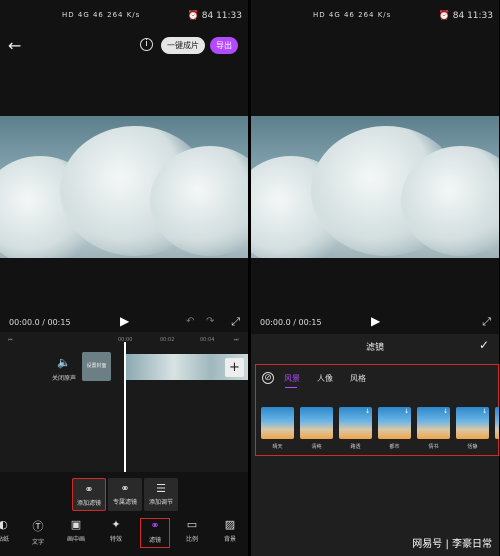 The height and width of the screenshot is (556, 500). Describe the element at coordinates (76, 524) in the screenshot. I see `pip-icon: ▣` at that location.